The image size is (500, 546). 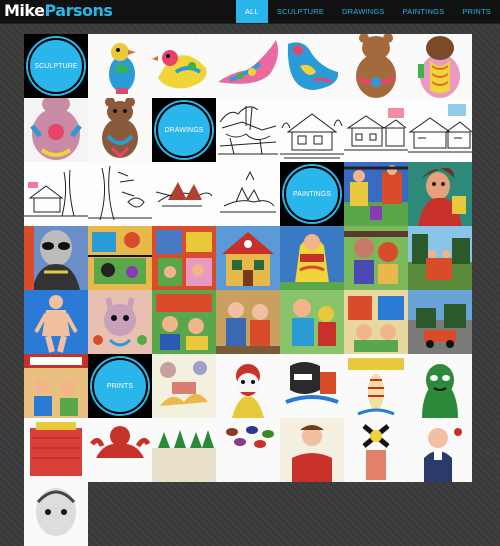 I want to click on category-label-paintings: PAINTINGS, so click(x=312, y=194).